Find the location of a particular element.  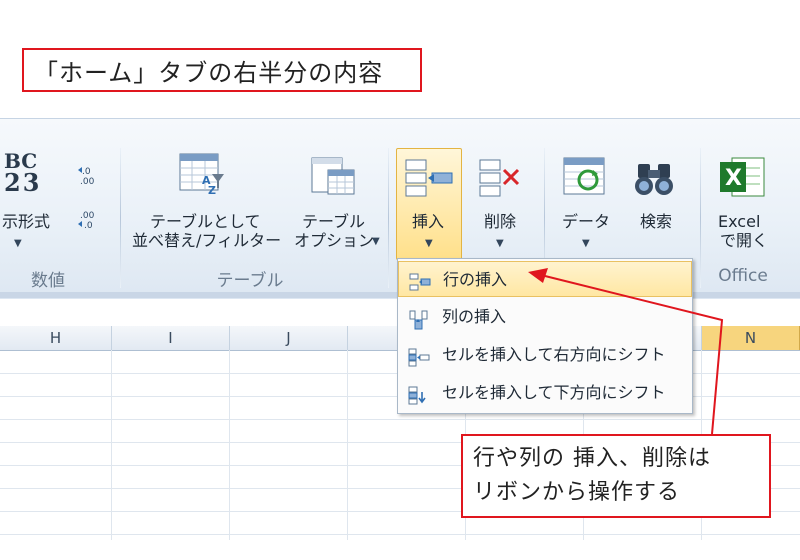

table-sort-filter-icon: A Z is located at coordinates (202, 177).